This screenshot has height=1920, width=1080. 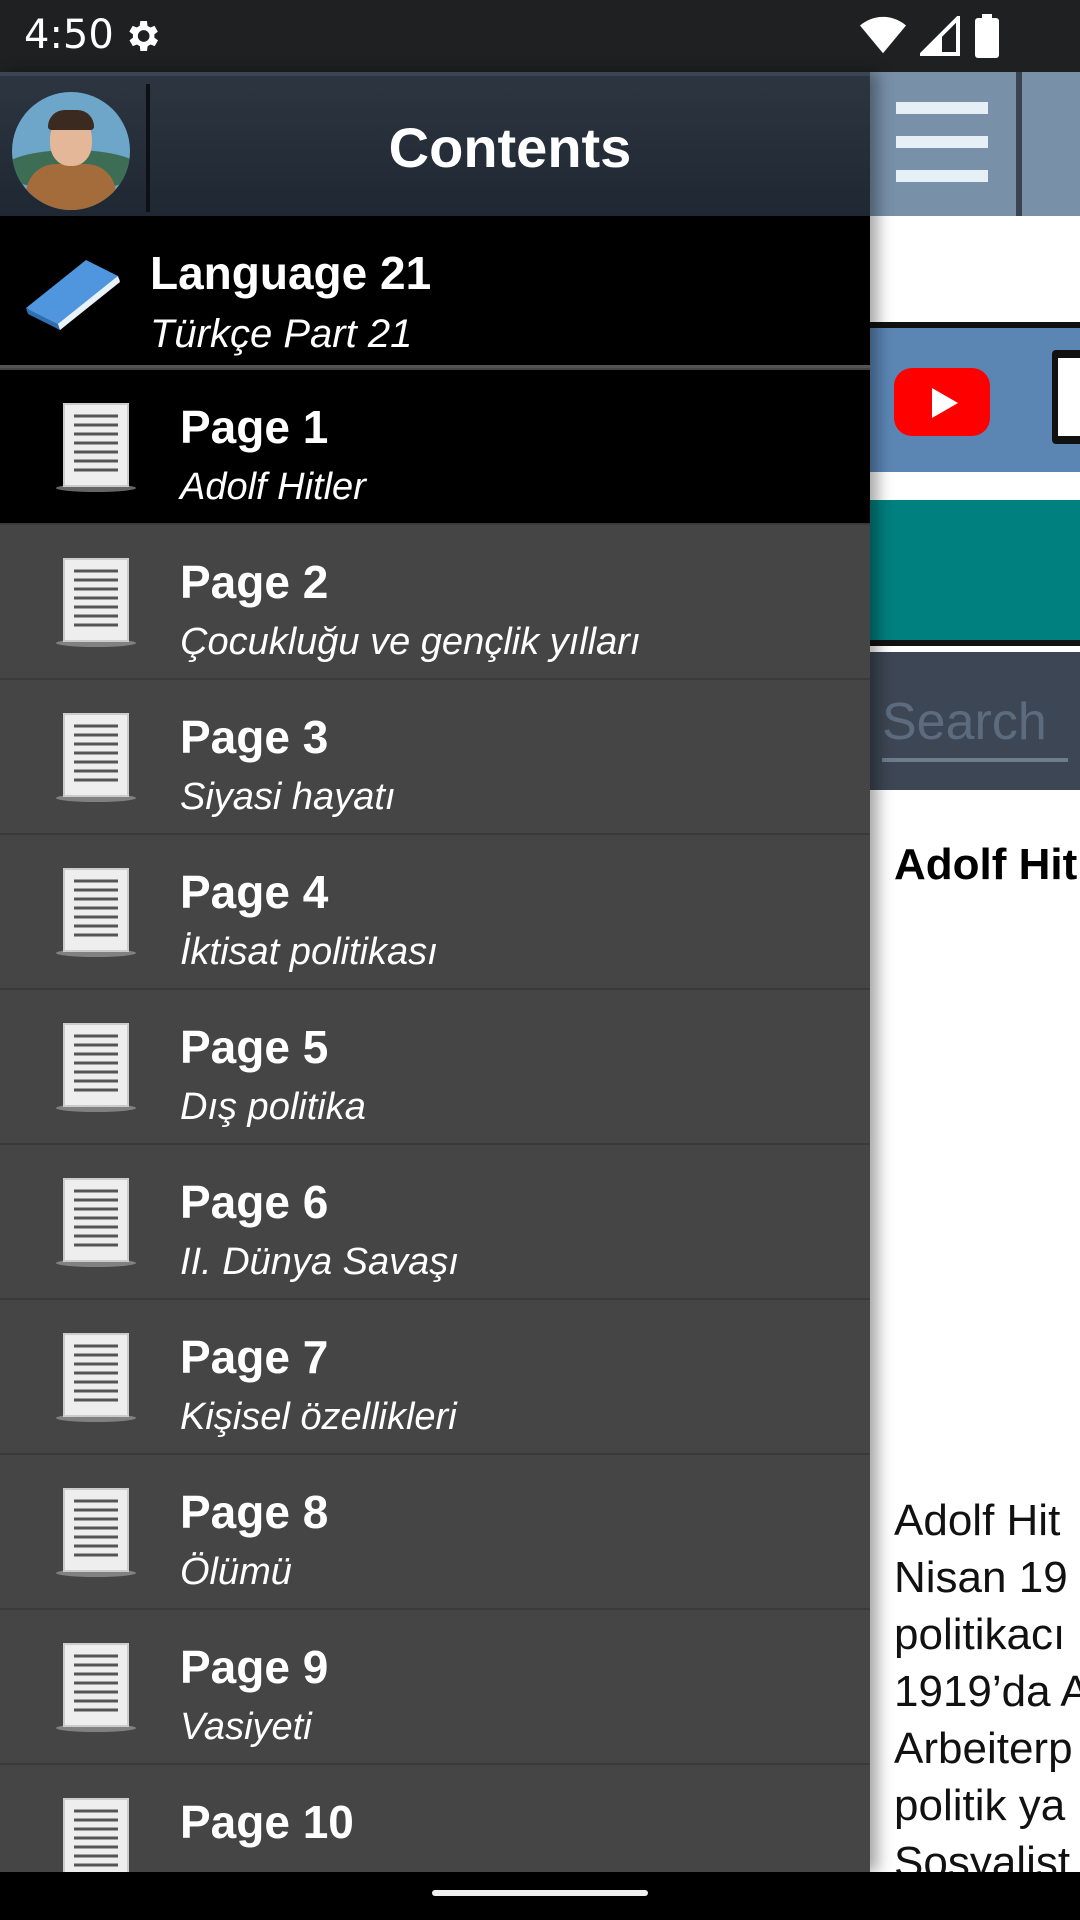 What do you see at coordinates (435, 1067) in the screenshot?
I see `drawer-item-page-5: Page 5 Dış politika` at bounding box center [435, 1067].